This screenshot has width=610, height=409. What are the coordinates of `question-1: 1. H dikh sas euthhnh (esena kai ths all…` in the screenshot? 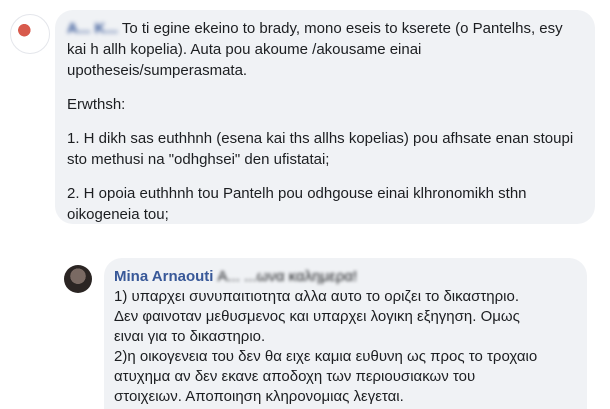 It's located at (320, 149).